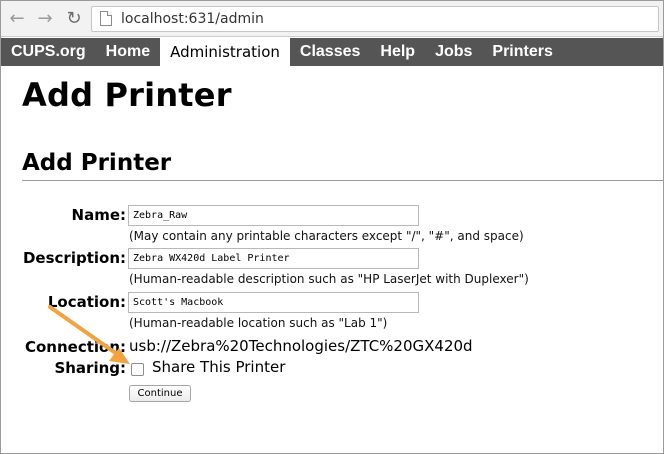  Describe the element at coordinates (106, 18) in the screenshot. I see `page-icon` at that location.